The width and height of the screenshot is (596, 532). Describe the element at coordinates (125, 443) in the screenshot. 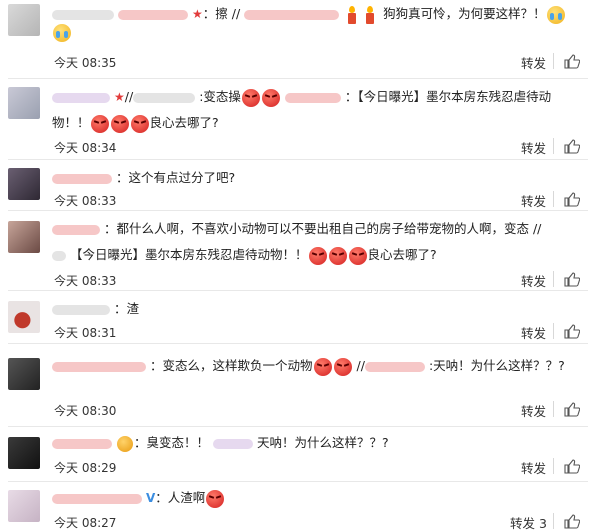

I see `glaring-emoji-icon` at that location.